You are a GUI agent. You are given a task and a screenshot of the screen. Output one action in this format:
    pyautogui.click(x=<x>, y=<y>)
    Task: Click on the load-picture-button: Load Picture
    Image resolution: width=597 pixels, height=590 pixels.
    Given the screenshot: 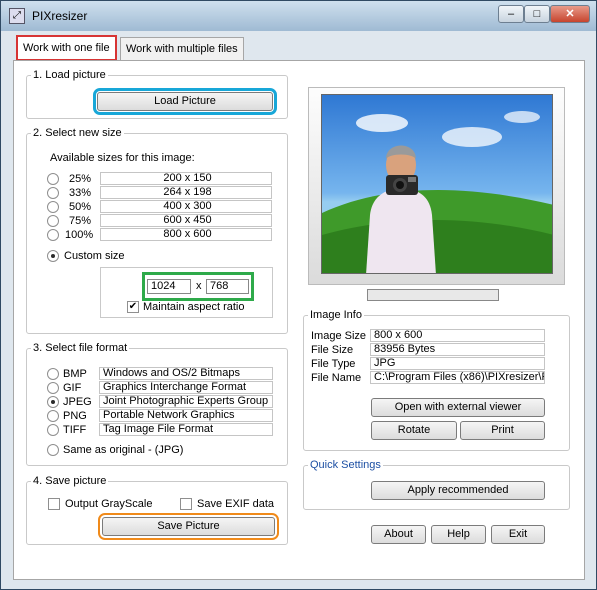 What is the action you would take?
    pyautogui.click(x=185, y=101)
    